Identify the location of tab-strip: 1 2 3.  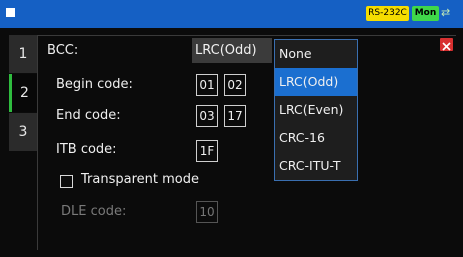
(23, 120).